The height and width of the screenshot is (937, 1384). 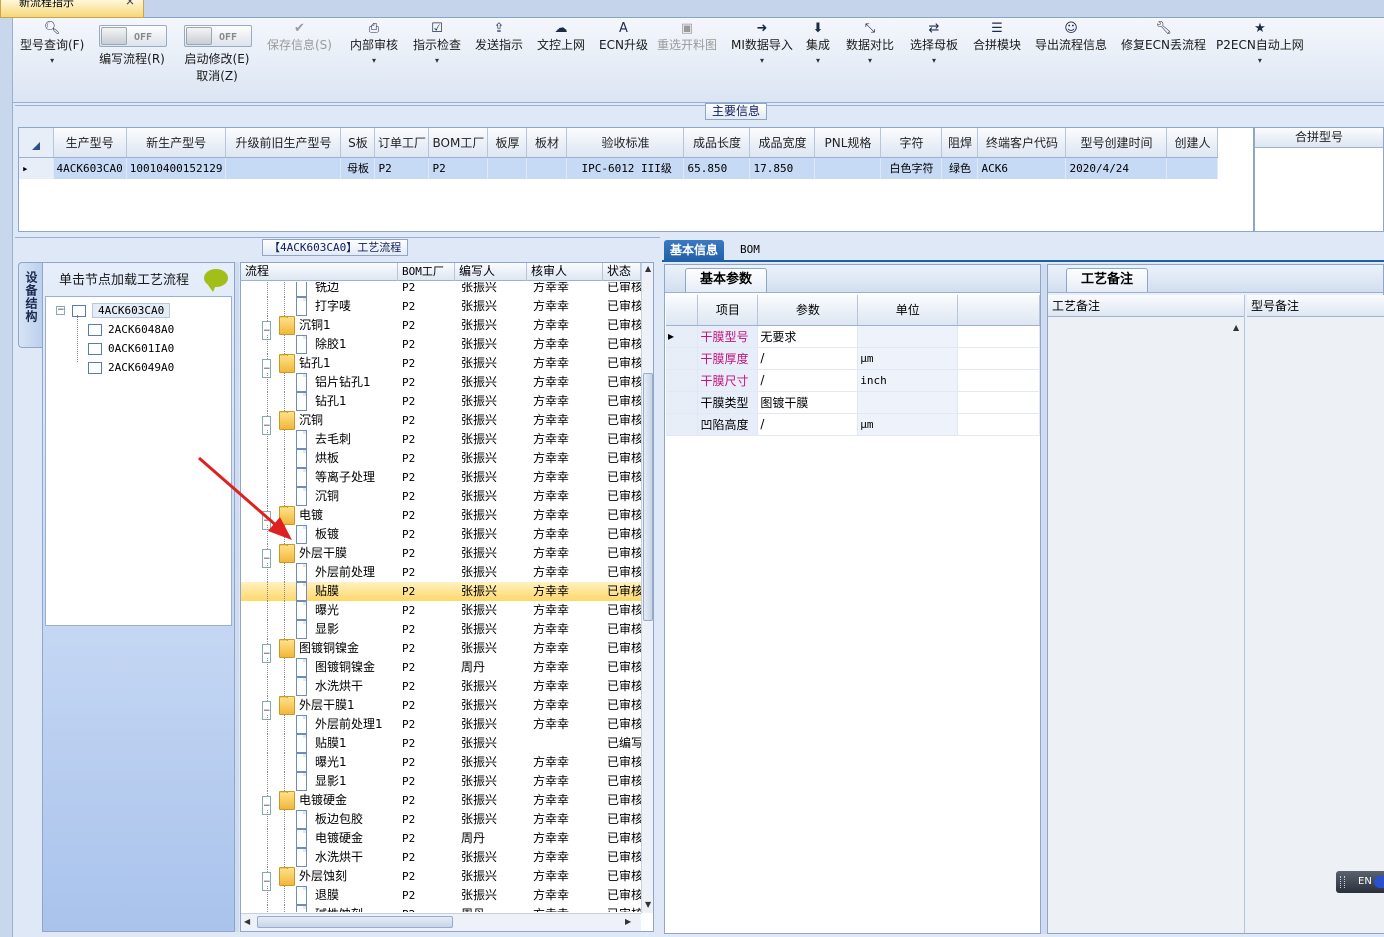 I want to click on ime-language-bar: EN, so click(x=1360, y=882).